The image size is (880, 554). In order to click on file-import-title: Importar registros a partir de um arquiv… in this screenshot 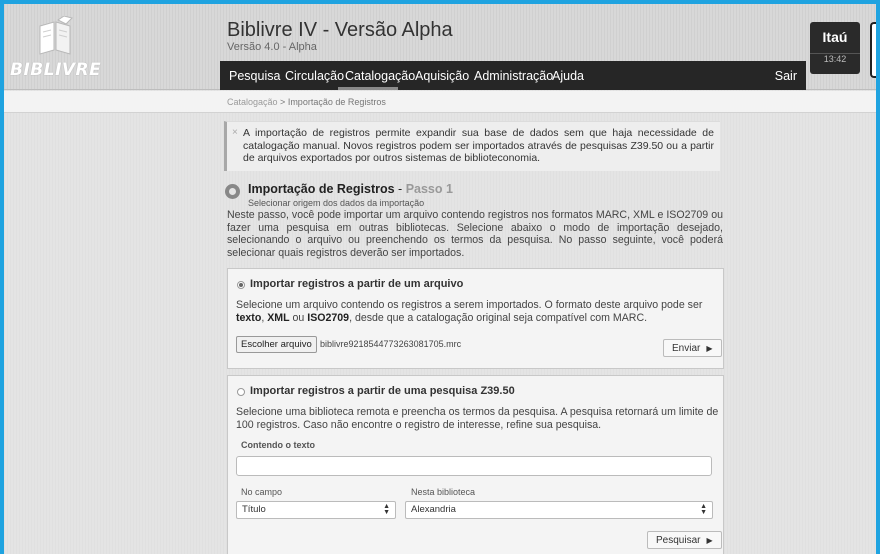, I will do `click(357, 284)`.